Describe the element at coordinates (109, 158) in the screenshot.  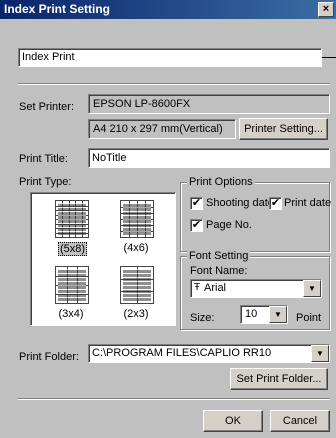
I see `print-title-value: NoTitle` at that location.